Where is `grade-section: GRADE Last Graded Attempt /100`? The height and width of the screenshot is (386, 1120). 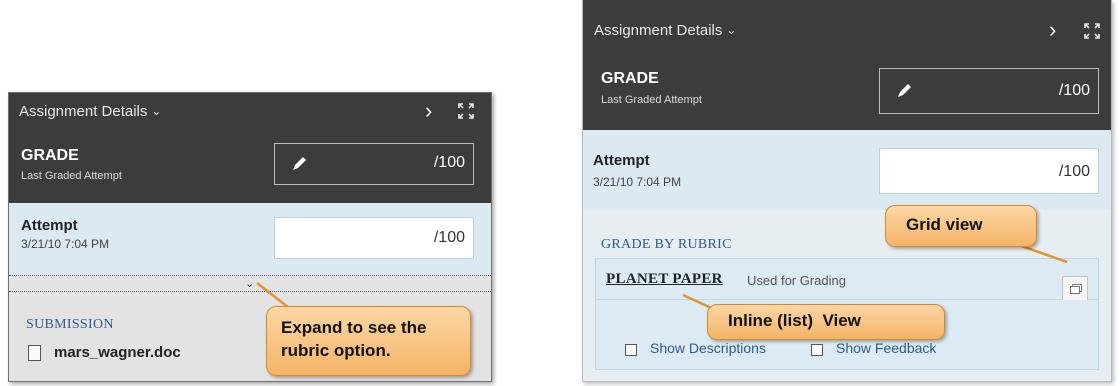
grade-section: GRADE Last Graded Attempt /100 is located at coordinates (250, 166).